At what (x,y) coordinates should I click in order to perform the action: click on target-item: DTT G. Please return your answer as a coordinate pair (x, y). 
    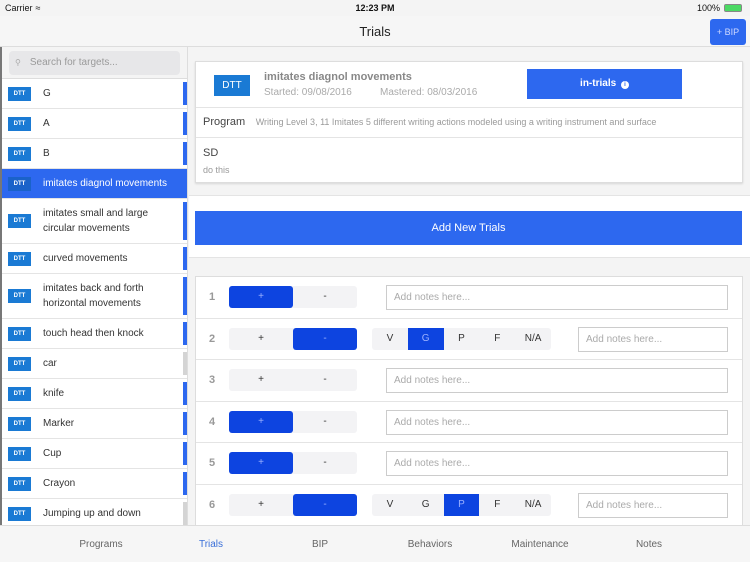
    Looking at the image, I should click on (94, 94).